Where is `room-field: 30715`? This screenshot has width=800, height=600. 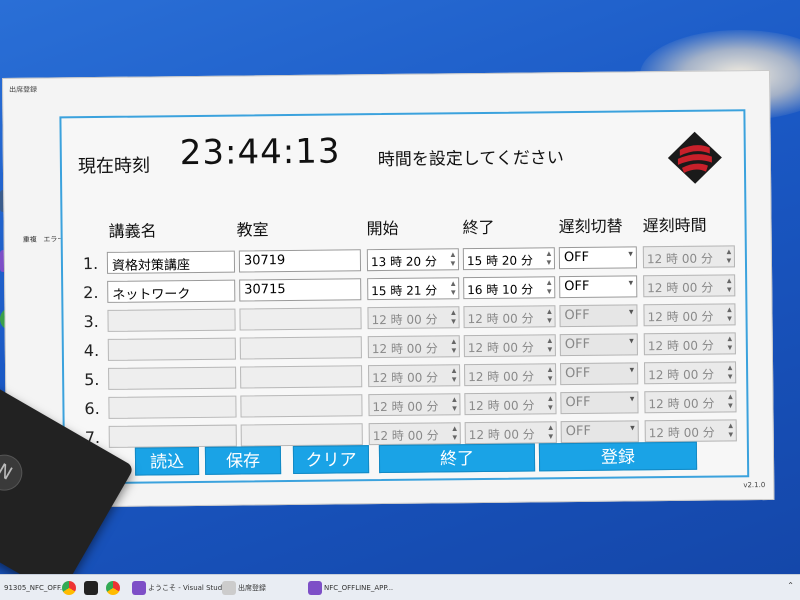 room-field: 30715 is located at coordinates (300, 290).